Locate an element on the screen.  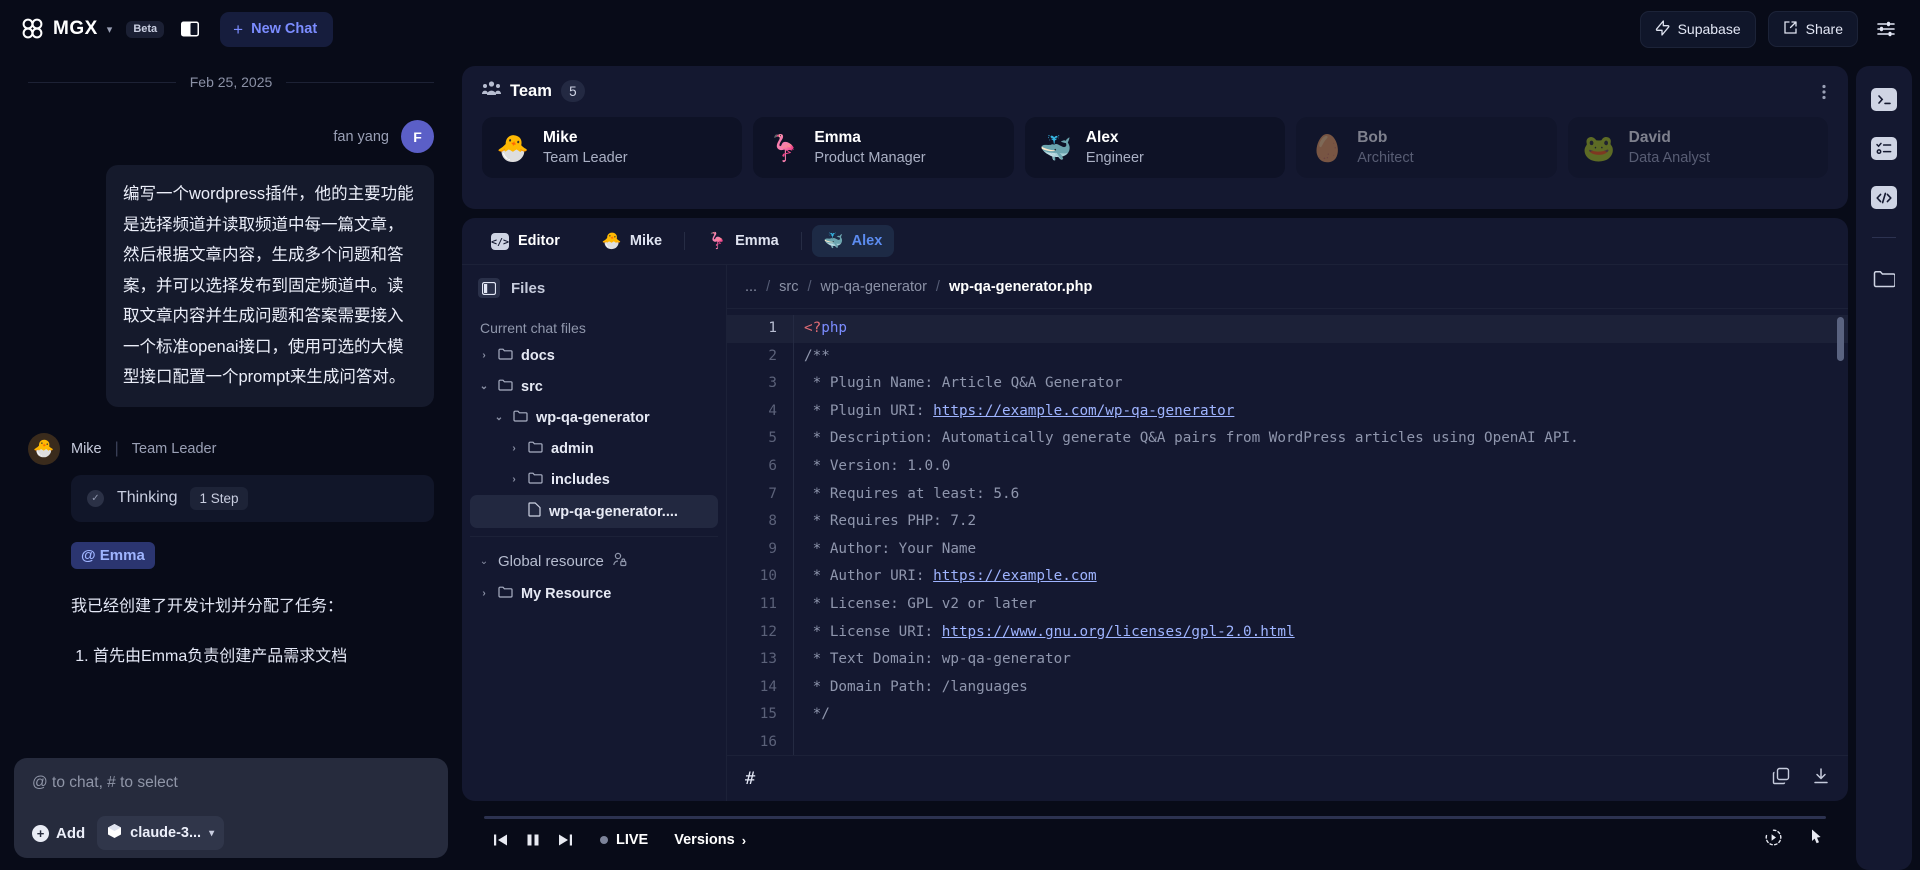
chevron-right-icon: › is located at coordinates (484, 355).